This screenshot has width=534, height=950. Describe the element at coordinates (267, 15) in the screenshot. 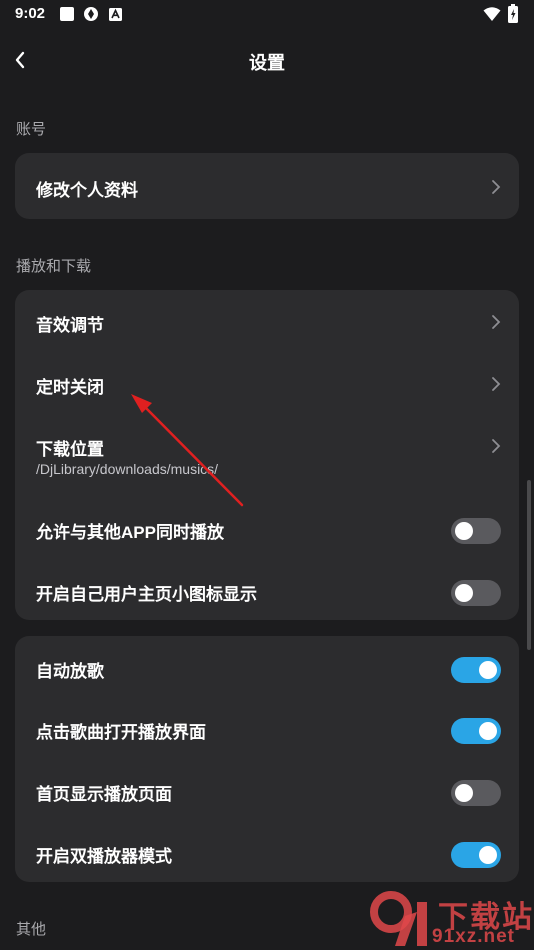

I see `status-bar: 9:02` at that location.